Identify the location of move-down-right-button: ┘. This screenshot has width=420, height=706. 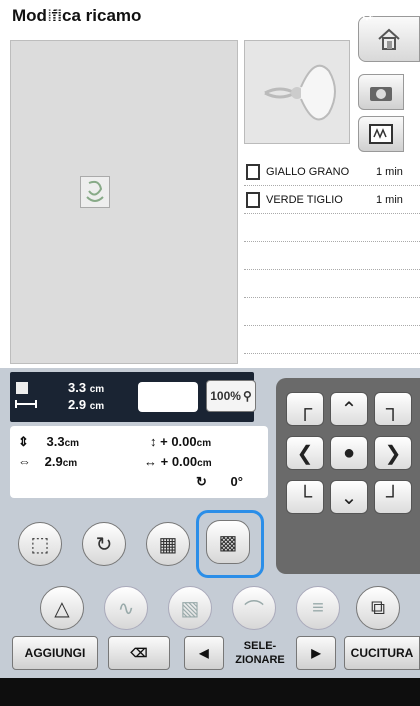
(393, 497).